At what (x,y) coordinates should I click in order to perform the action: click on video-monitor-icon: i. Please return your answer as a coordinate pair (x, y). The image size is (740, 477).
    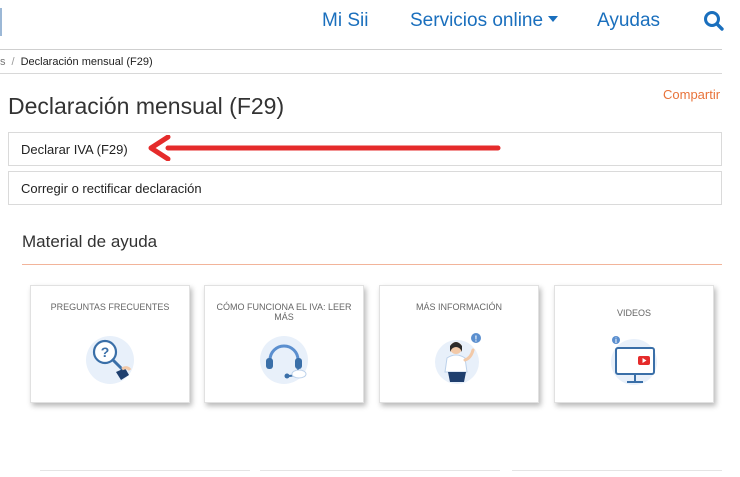
    Looking at the image, I should click on (634, 360).